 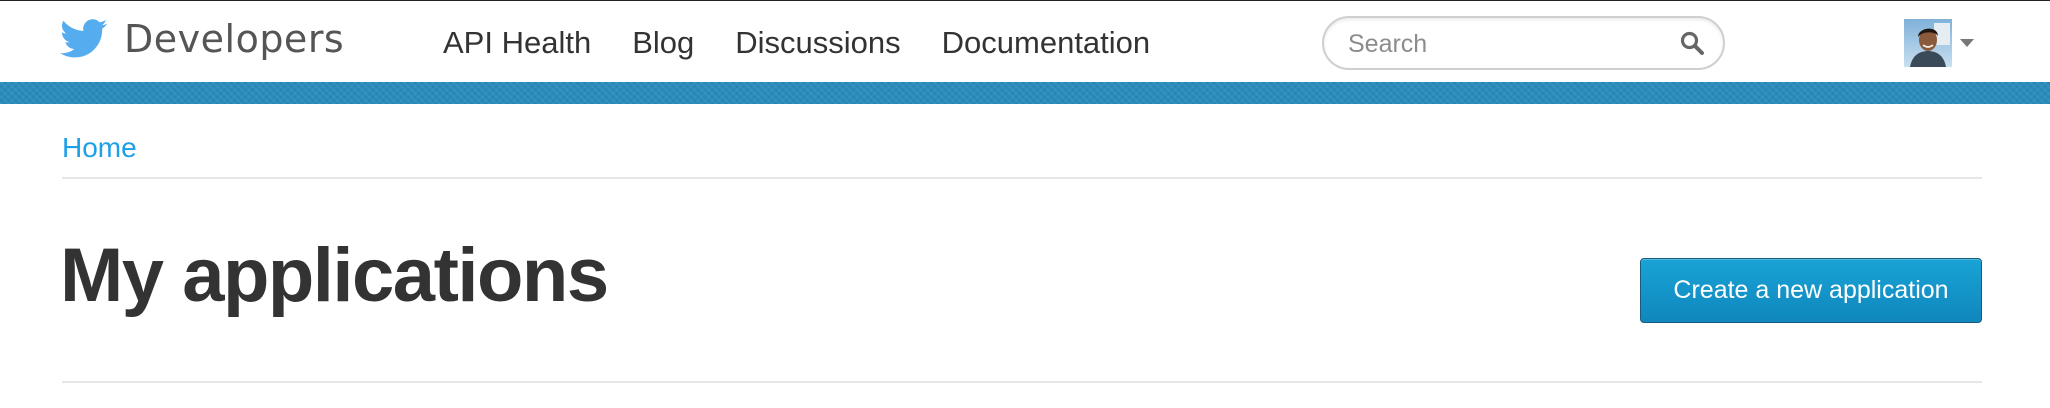 I want to click on nav-item-discussions: Discussions, so click(x=817, y=43).